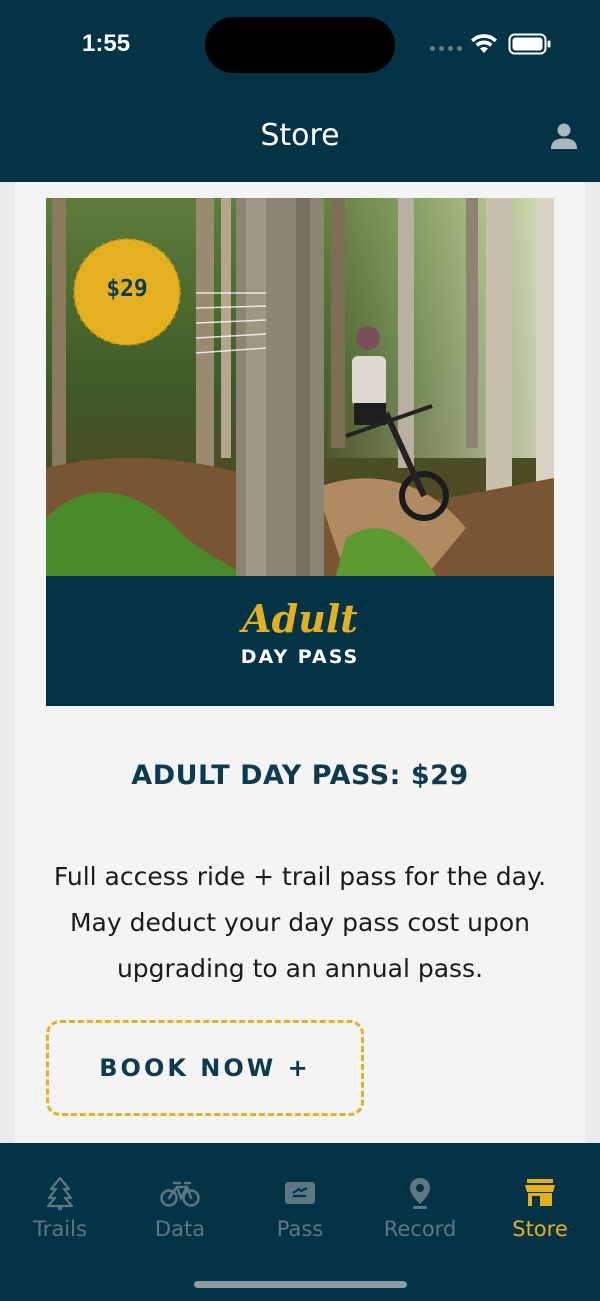 This screenshot has width=600, height=1301. I want to click on location-pin-icon, so click(420, 1193).